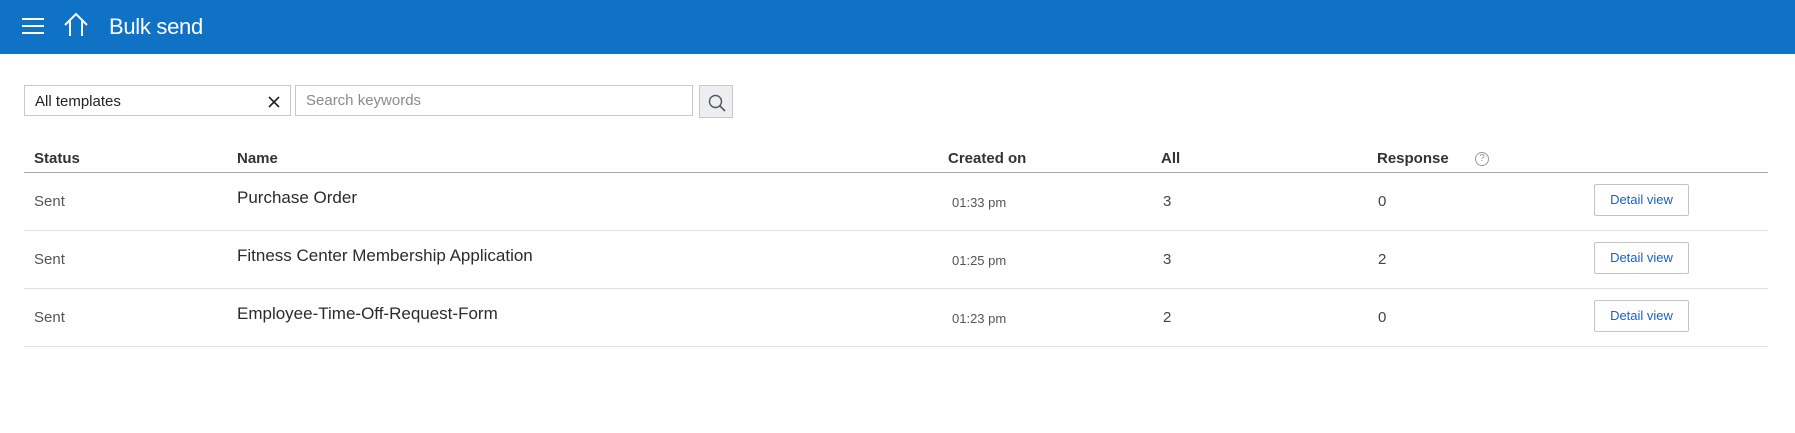  I want to click on search-icon, so click(717, 103).